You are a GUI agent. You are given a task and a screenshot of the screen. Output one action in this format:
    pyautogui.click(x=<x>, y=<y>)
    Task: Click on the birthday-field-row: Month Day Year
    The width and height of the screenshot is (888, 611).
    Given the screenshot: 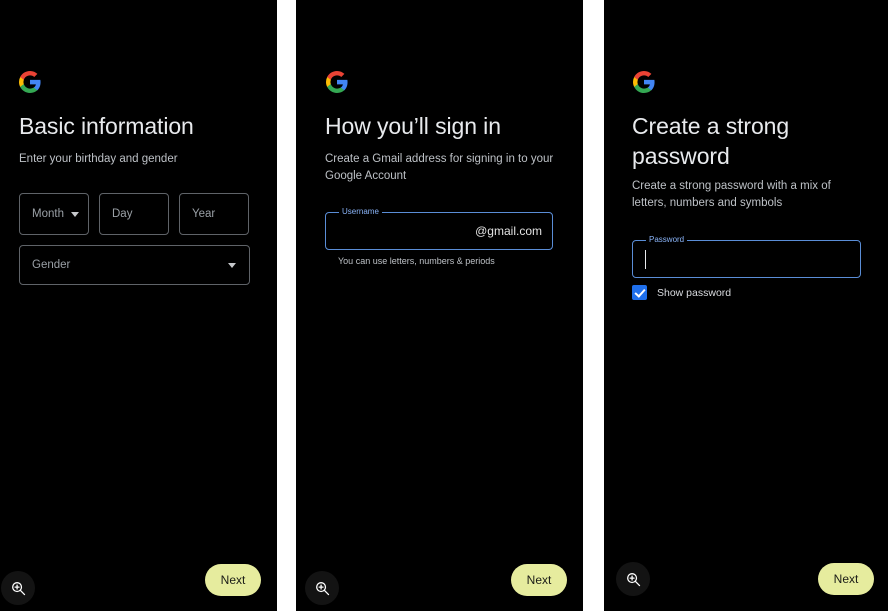 What is the action you would take?
    pyautogui.click(x=134, y=214)
    